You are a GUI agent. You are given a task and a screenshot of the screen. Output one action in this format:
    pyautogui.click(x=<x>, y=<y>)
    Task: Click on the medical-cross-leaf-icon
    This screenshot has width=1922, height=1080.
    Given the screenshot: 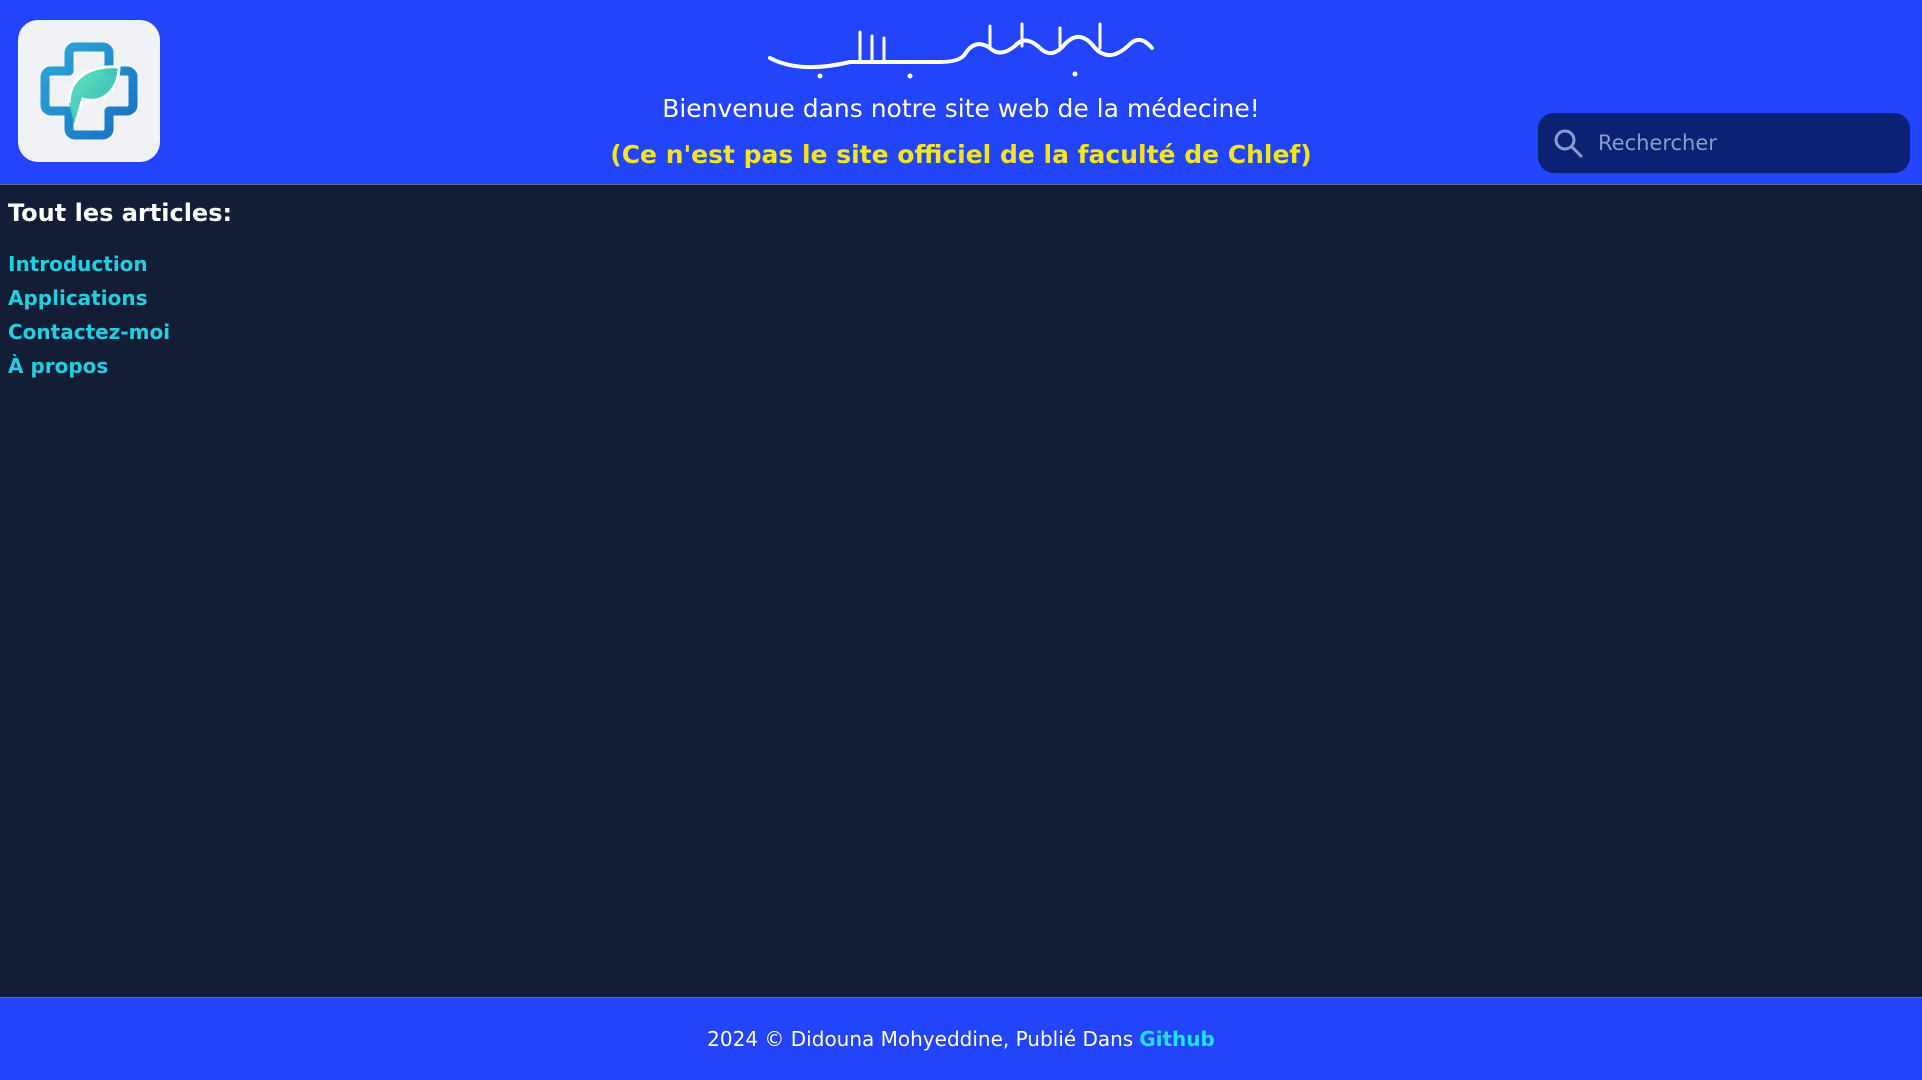 What is the action you would take?
    pyautogui.click(x=89, y=91)
    